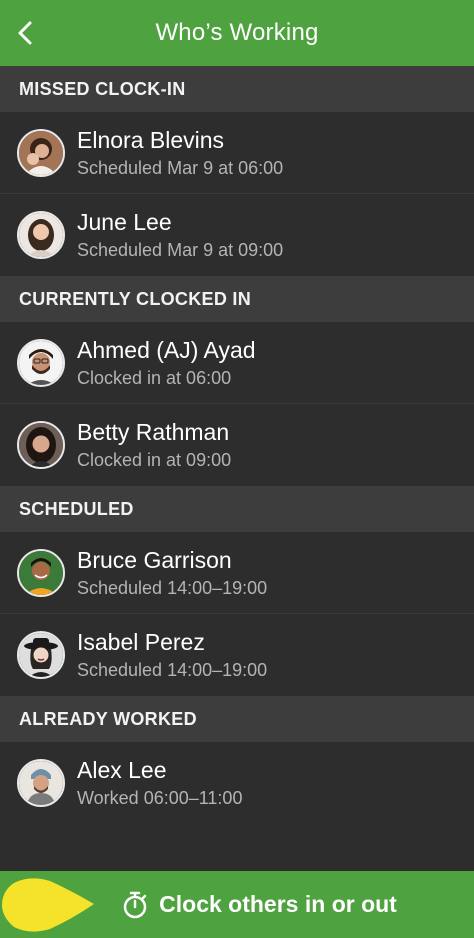 This screenshot has width=474, height=938. I want to click on clock-others-label: Clock others in or out, so click(278, 904).